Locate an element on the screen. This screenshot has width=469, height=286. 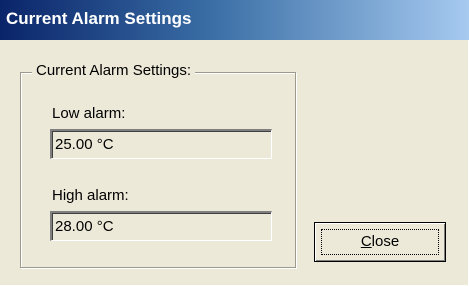
low-alarm-field: 25.00 °C is located at coordinates (161, 144).